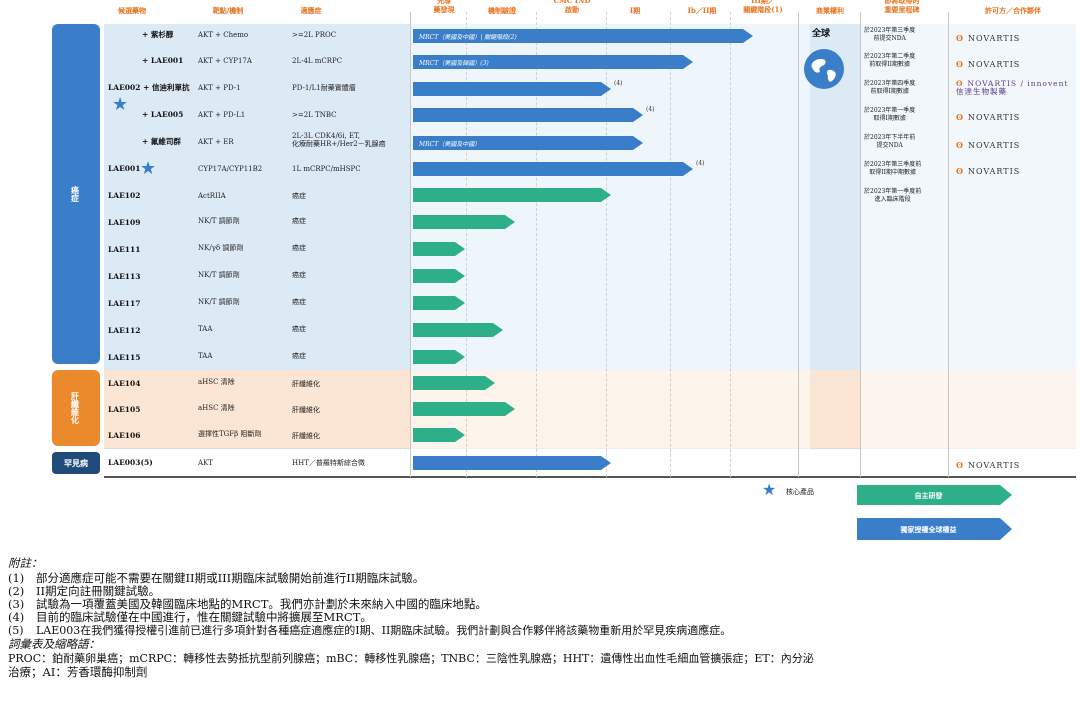 The height and width of the screenshot is (725, 1080). What do you see at coordinates (222, 115) in the screenshot?
I see `mechanism: AKT + PD-L1` at bounding box center [222, 115].